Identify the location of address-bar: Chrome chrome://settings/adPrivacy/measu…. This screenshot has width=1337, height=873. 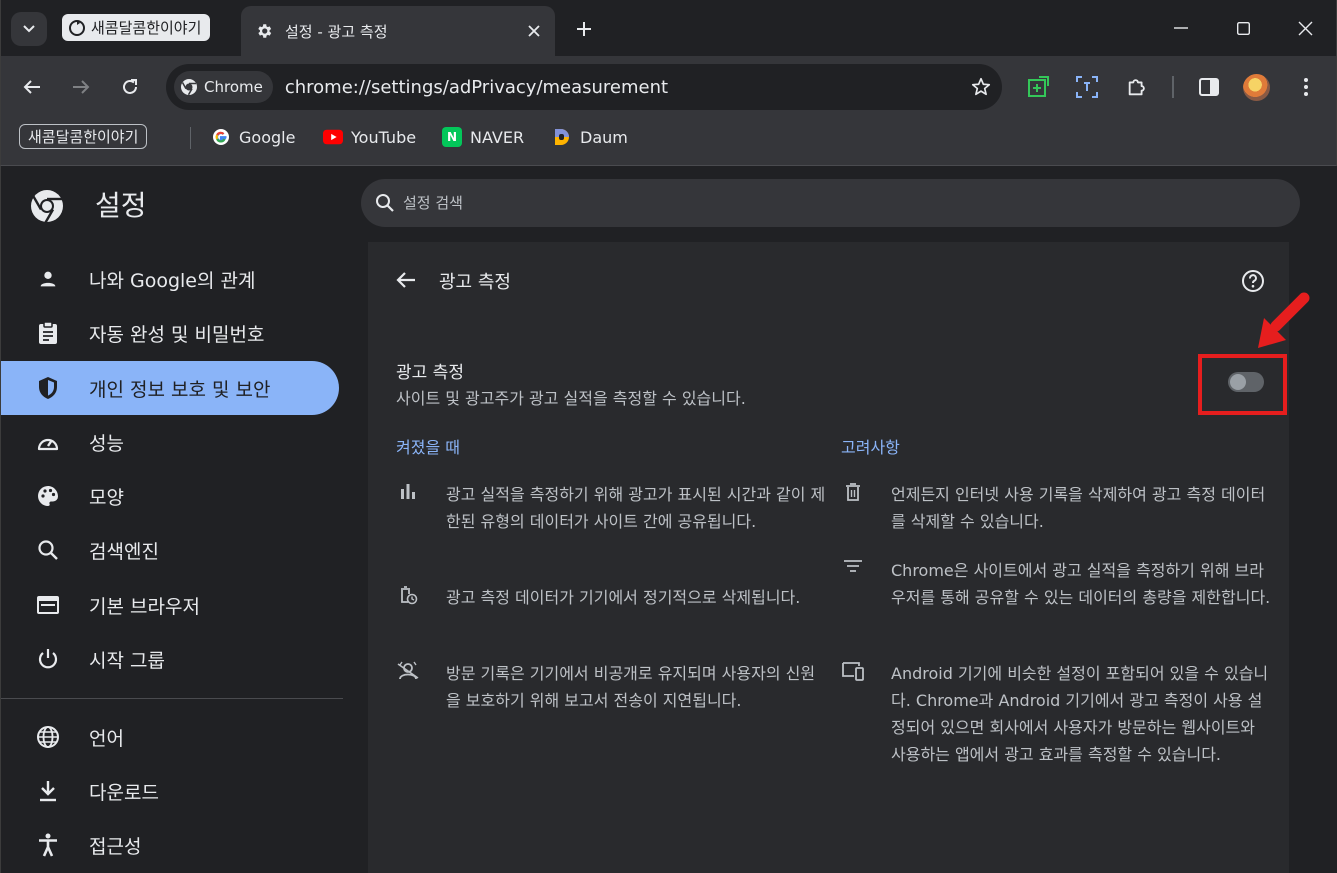
(584, 87).